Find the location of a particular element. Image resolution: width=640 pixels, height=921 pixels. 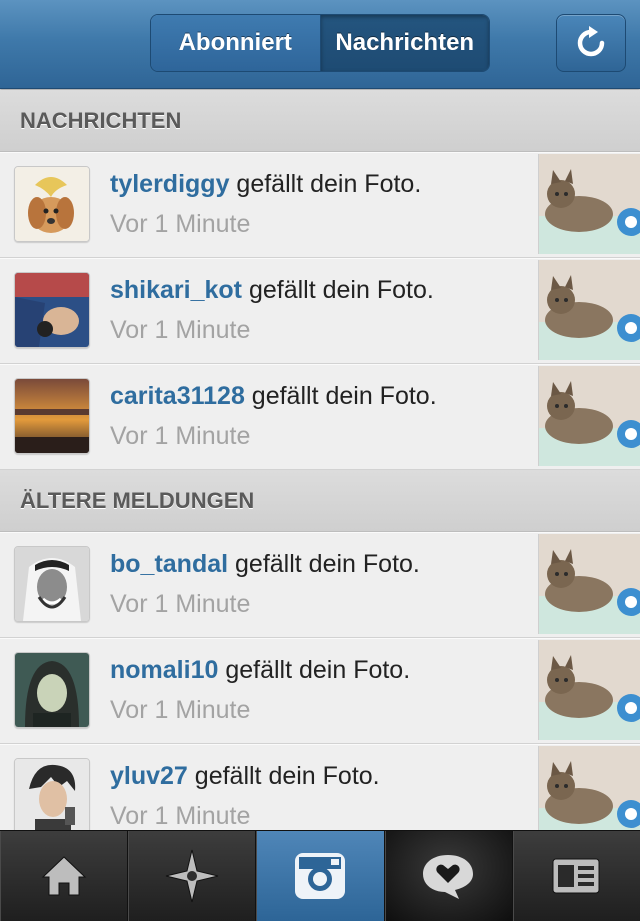

username-link: shikari_kot is located at coordinates (176, 290).